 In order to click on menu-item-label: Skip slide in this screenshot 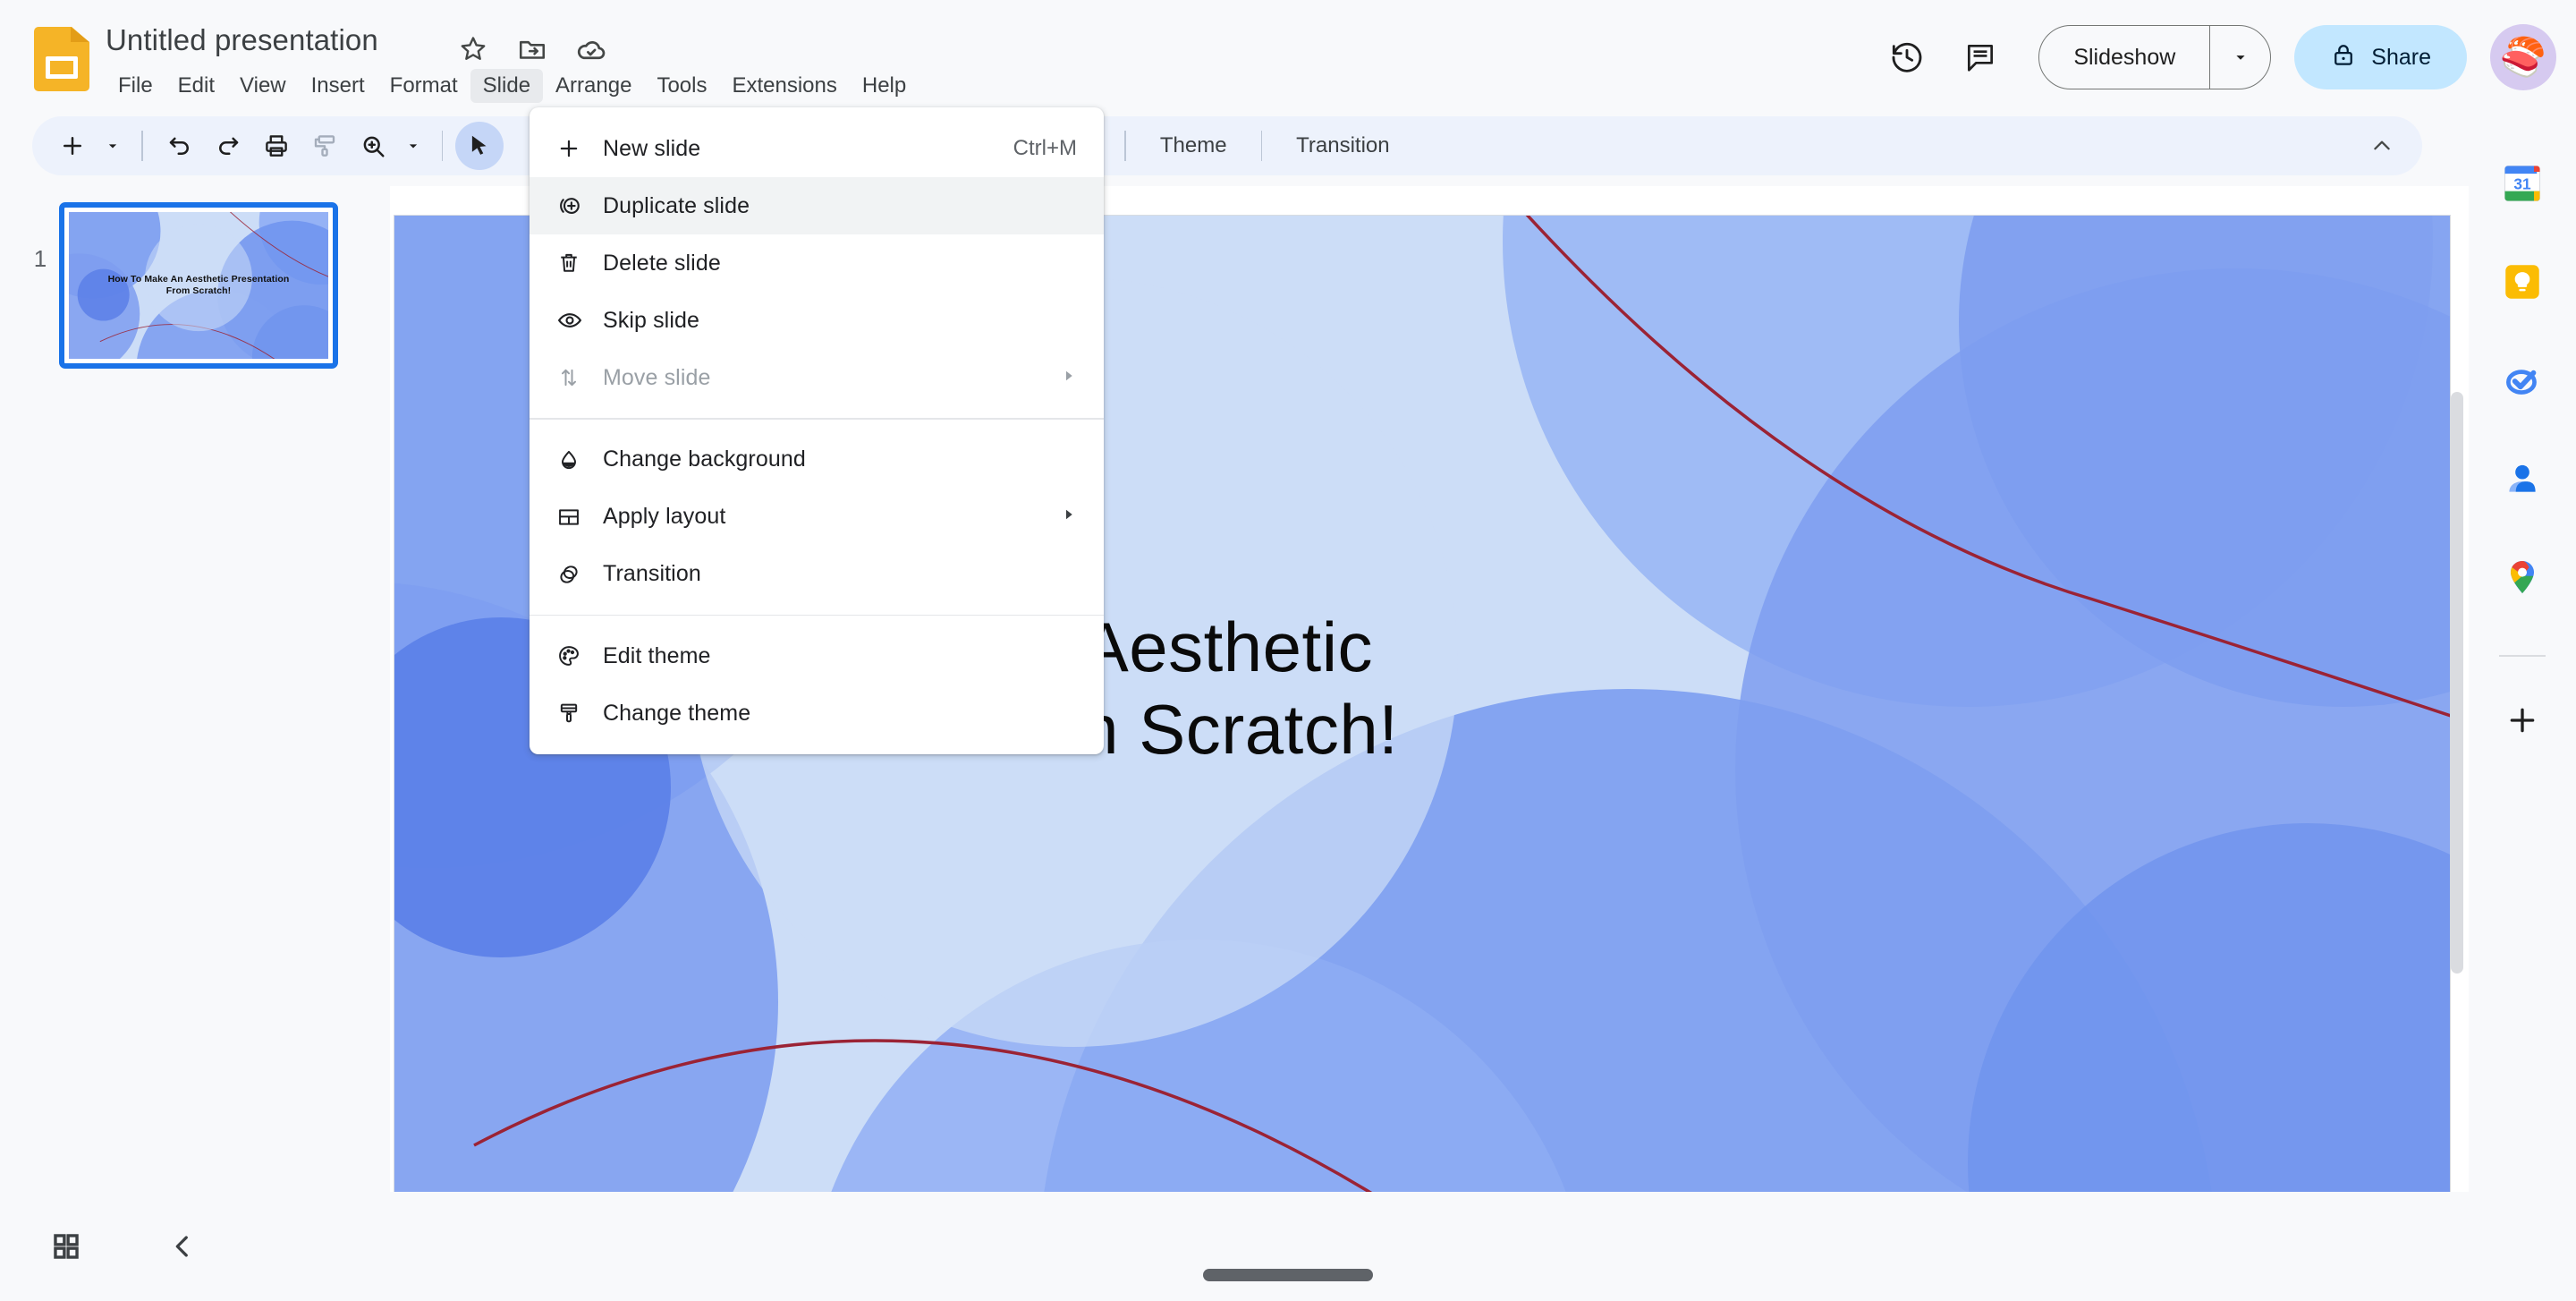, I will do `click(651, 320)`.